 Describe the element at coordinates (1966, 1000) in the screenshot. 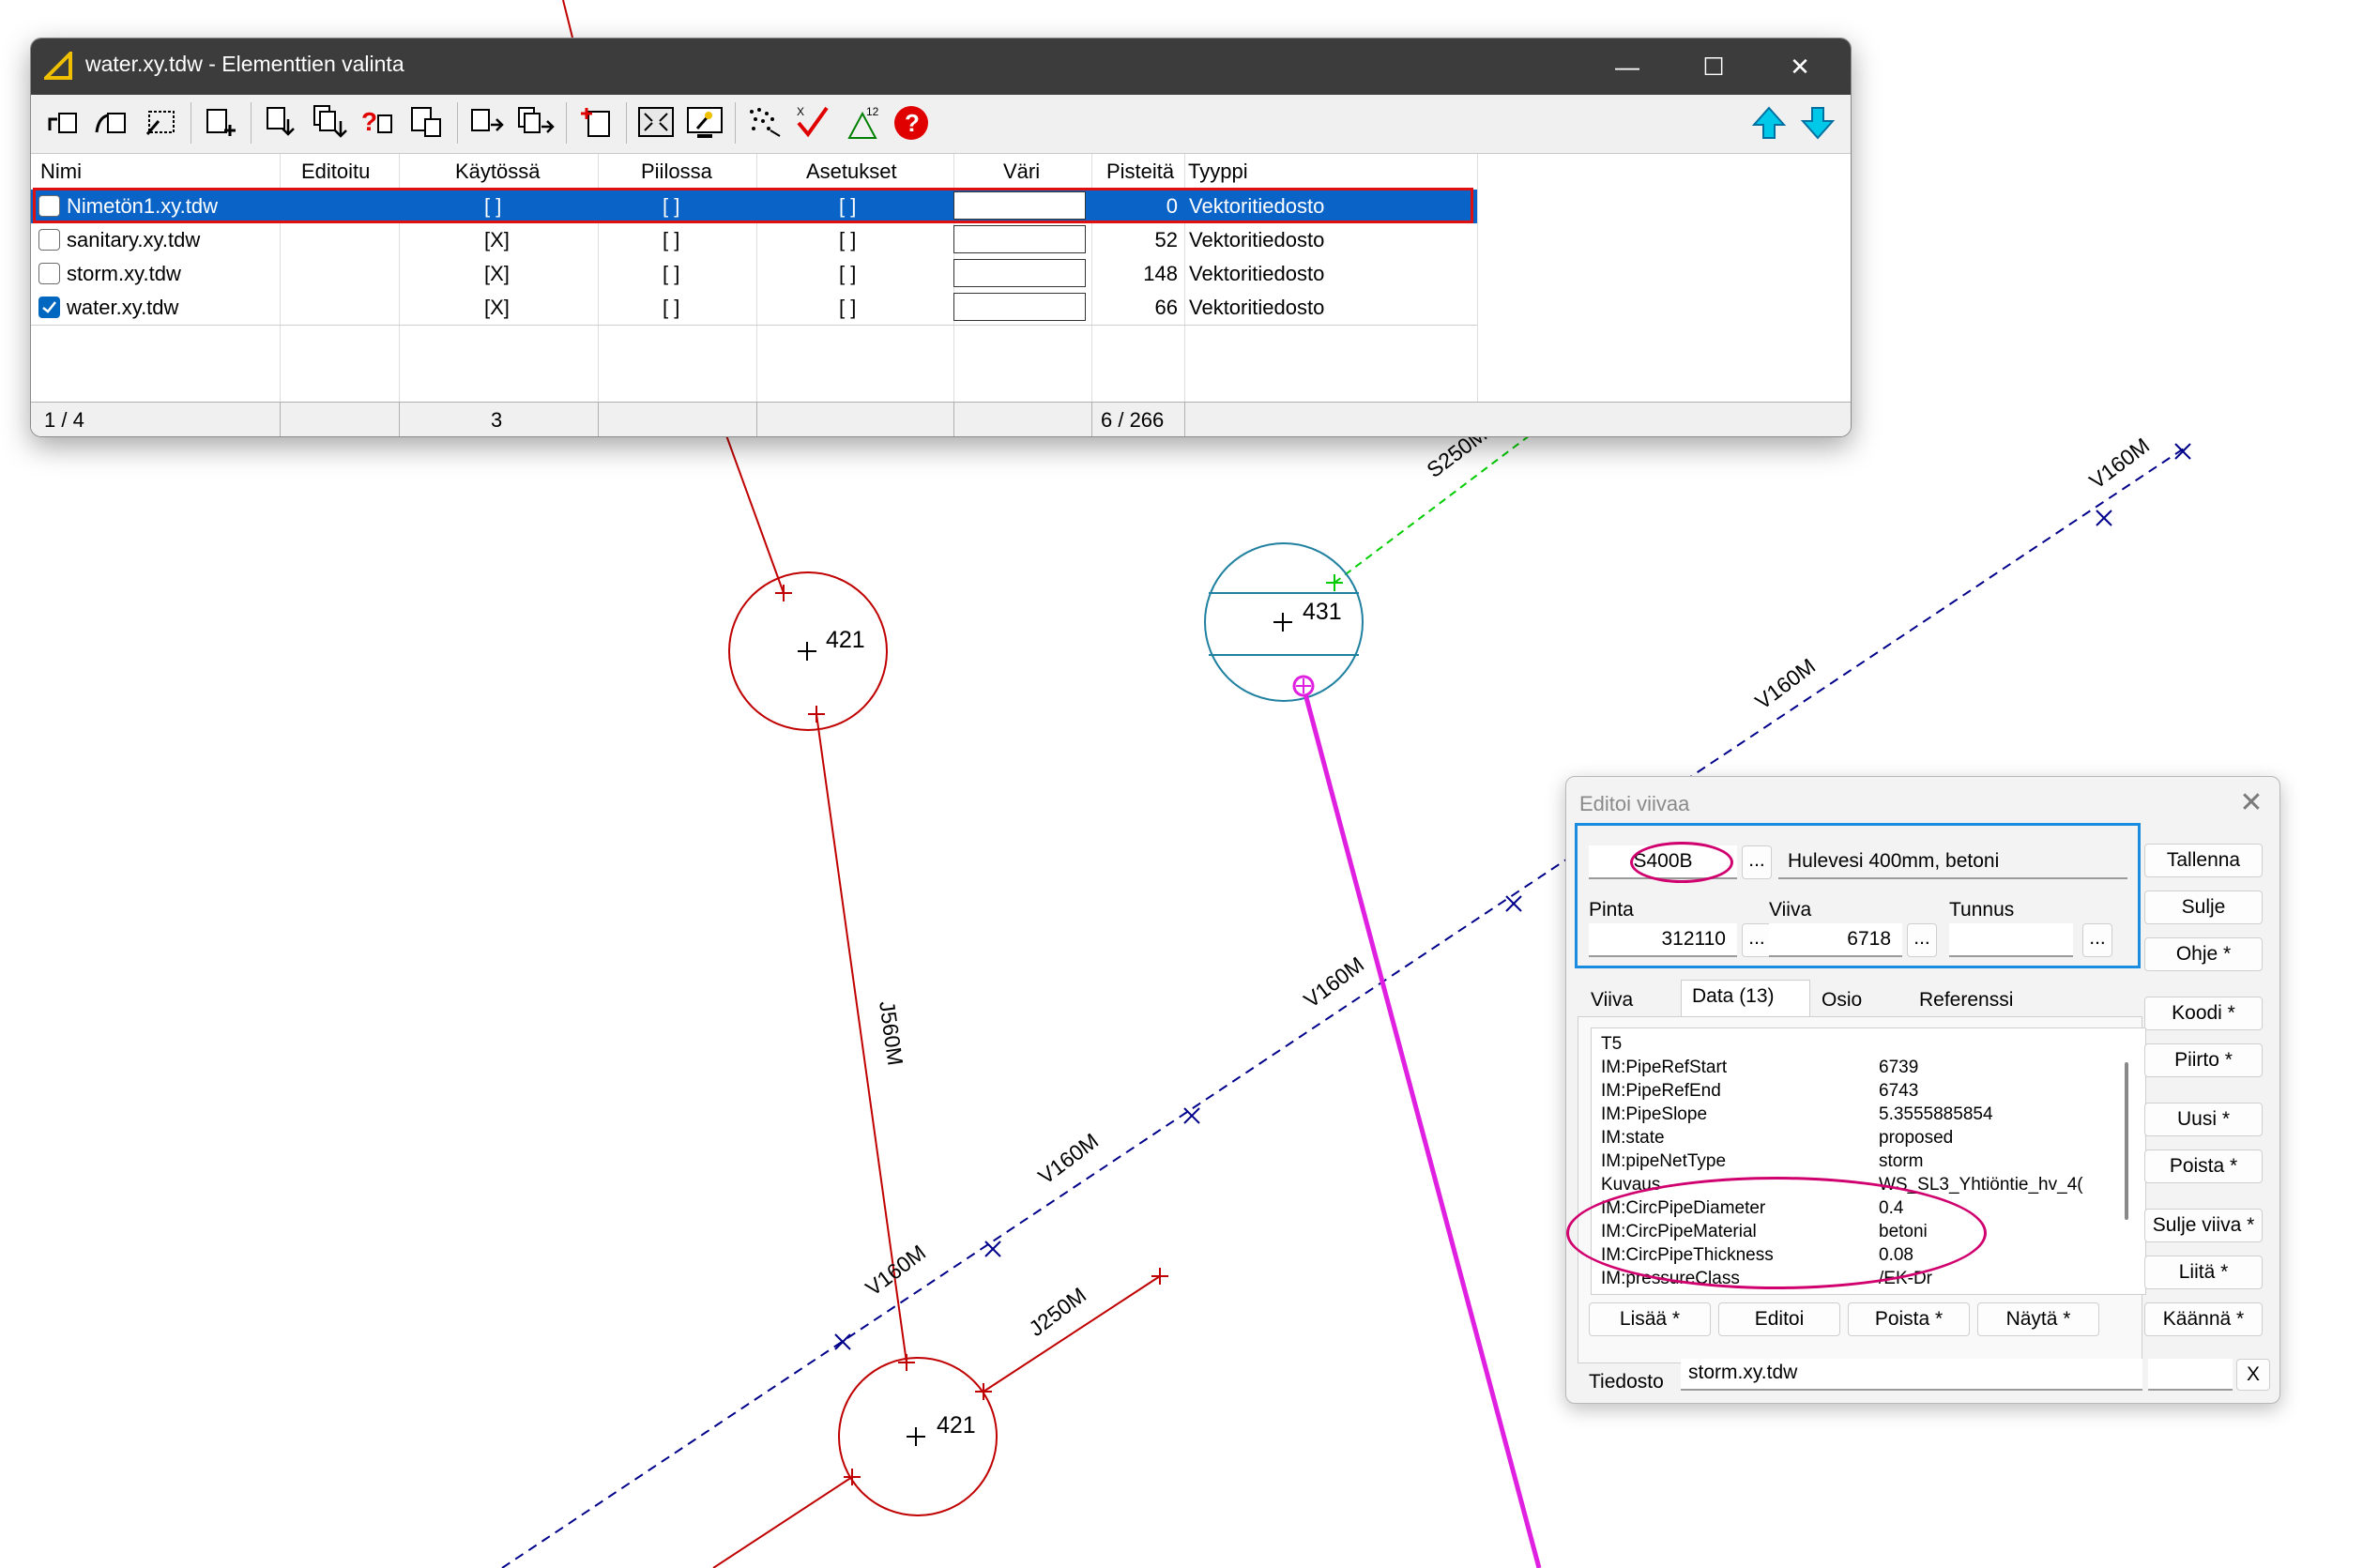

I see `tab-referenssi: Referenssi` at that location.